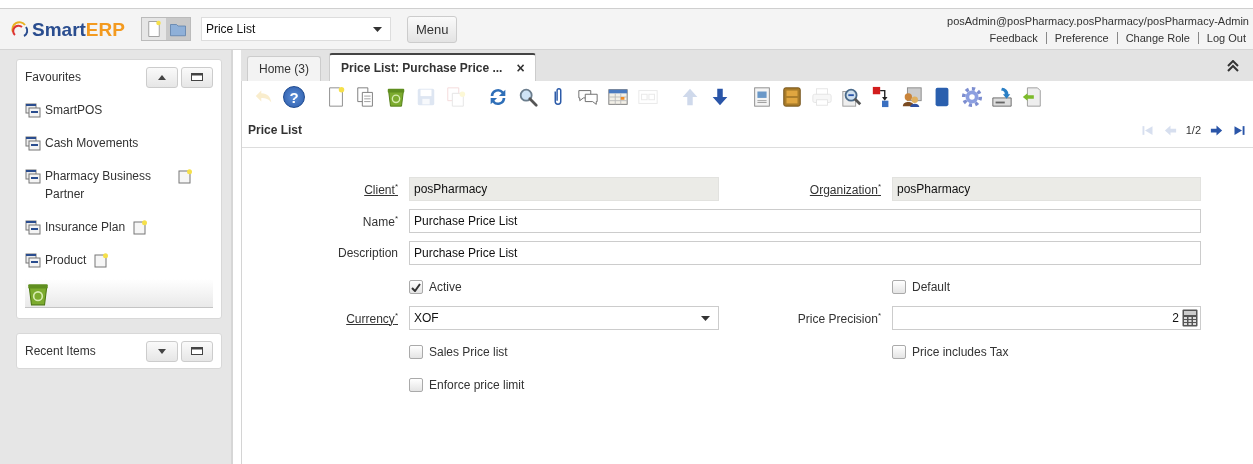  I want to click on field-link: Client$^{*}$, so click(320, 189).